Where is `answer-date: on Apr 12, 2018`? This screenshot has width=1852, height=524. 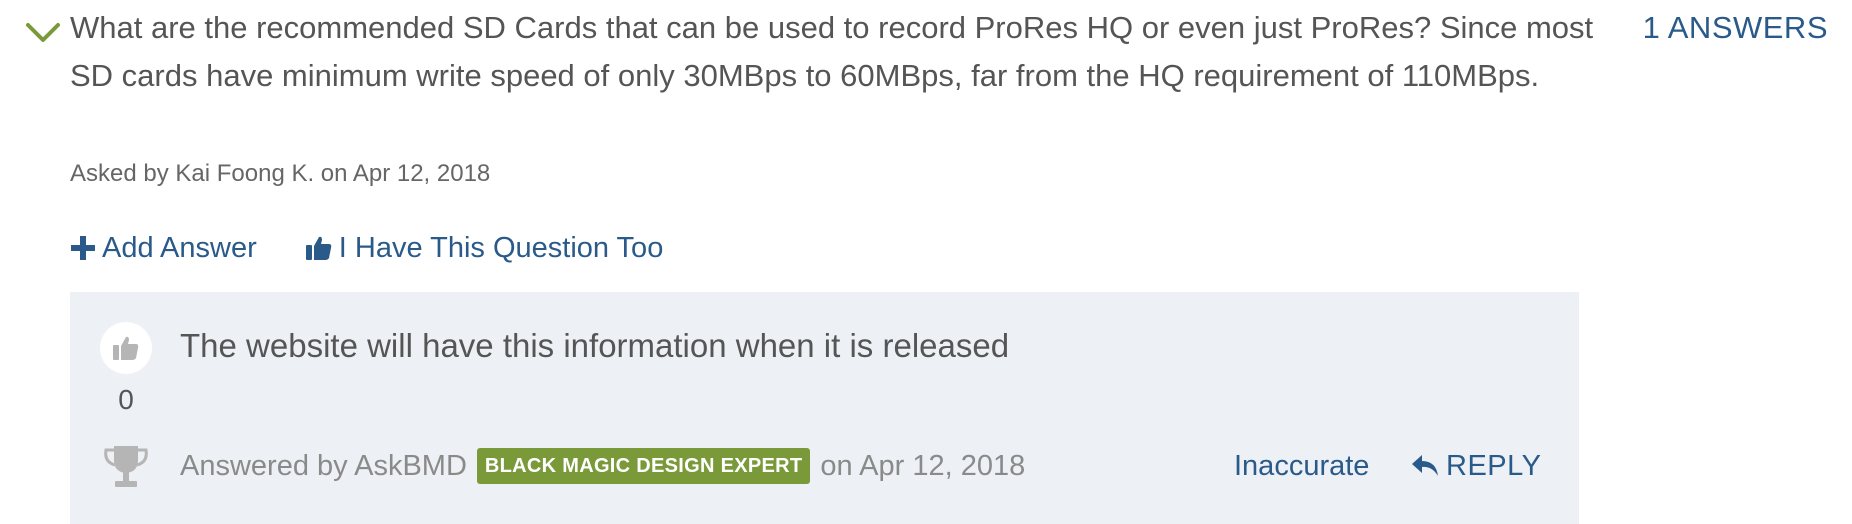 answer-date: on Apr 12, 2018 is located at coordinates (923, 465).